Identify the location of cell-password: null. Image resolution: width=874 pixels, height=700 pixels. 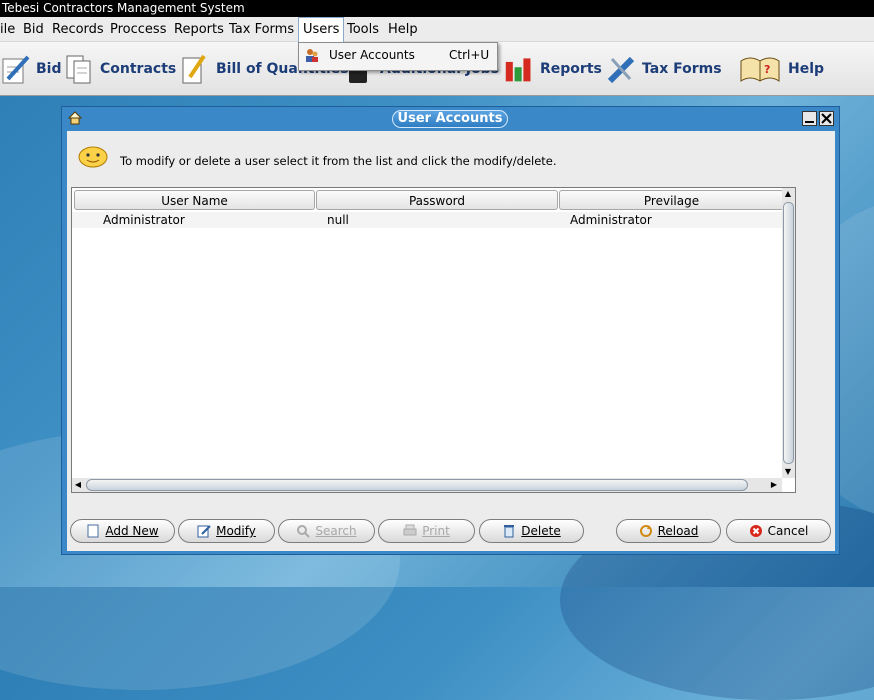
(338, 220).